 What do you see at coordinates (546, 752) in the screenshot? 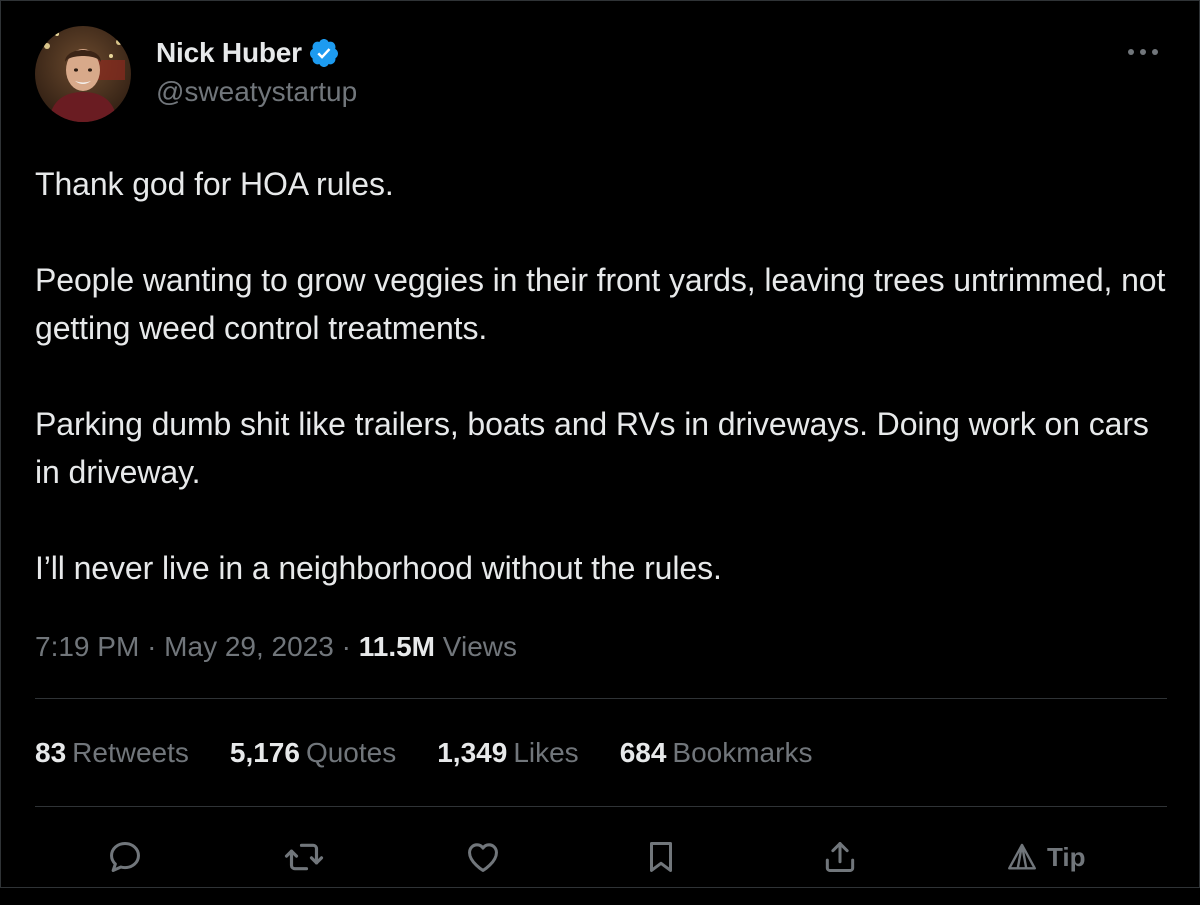
I see `stat-label: Likes` at bounding box center [546, 752].